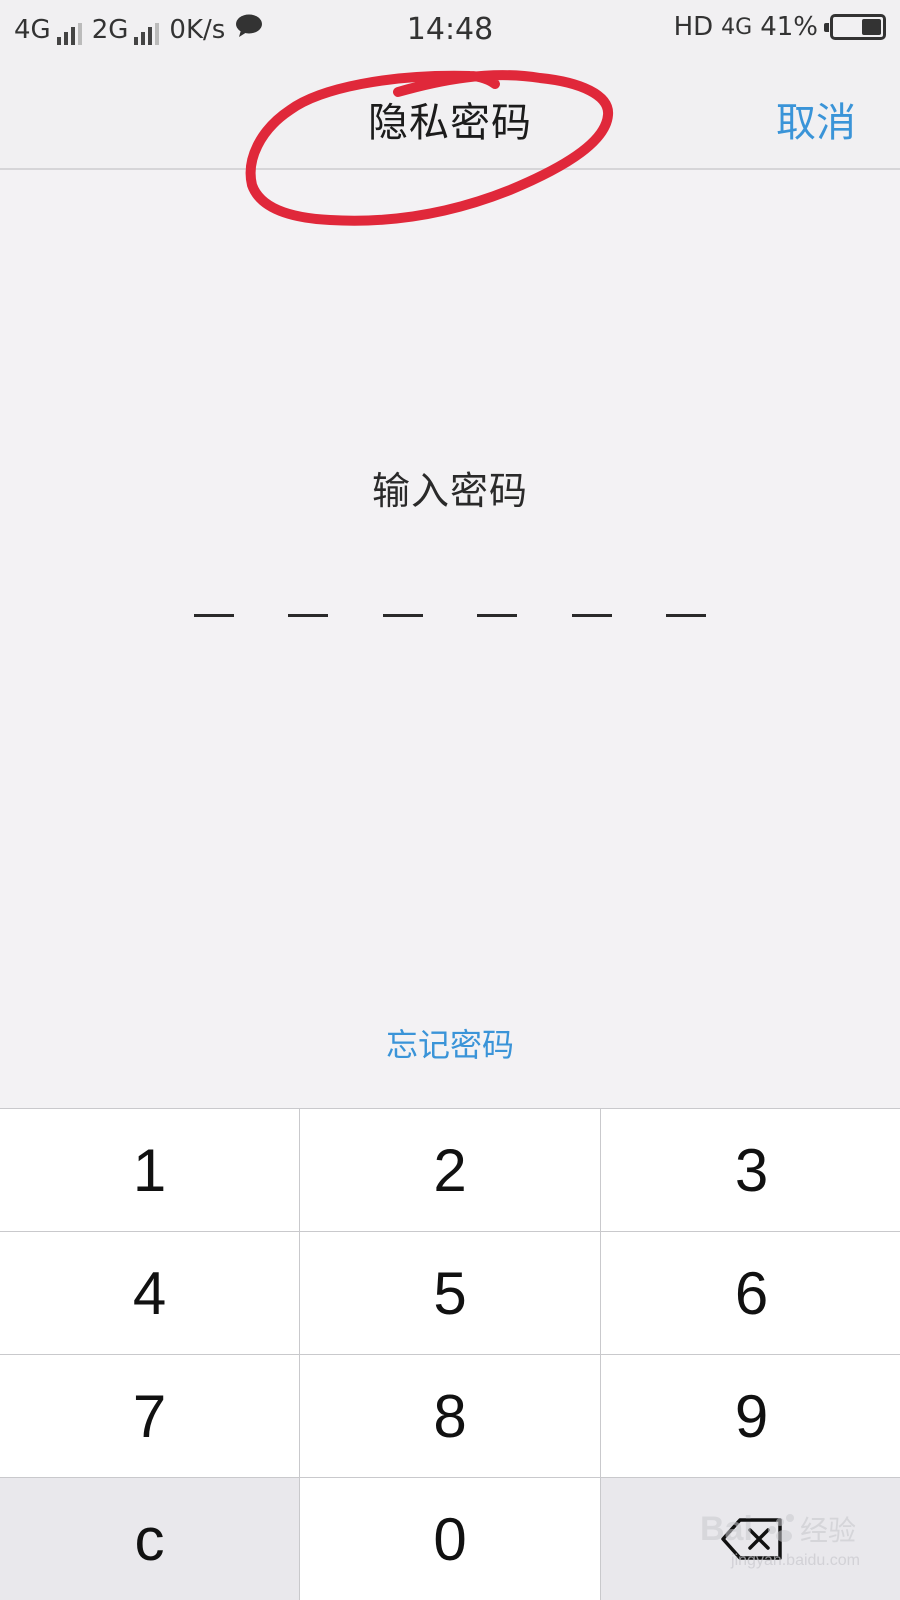 Image resolution: width=900 pixels, height=1600 pixels. Describe the element at coordinates (149, 1170) in the screenshot. I see `key-1: 1` at that location.